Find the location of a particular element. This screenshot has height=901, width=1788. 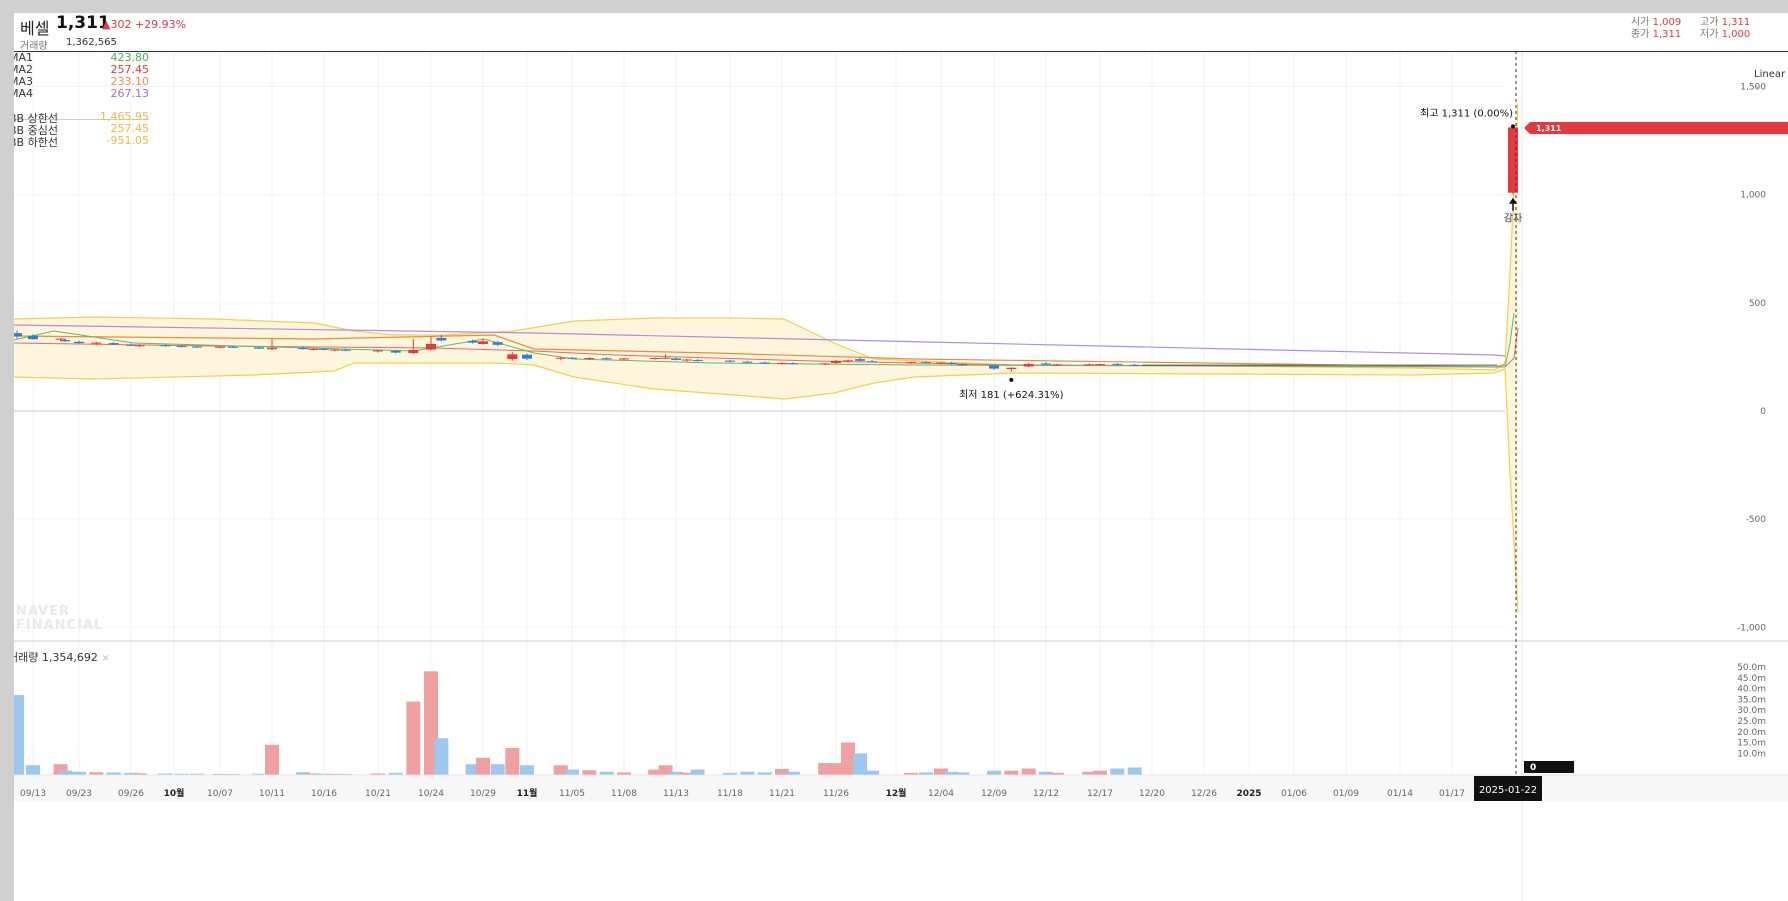

x-tick-label: 10/21 is located at coordinates (378, 794).